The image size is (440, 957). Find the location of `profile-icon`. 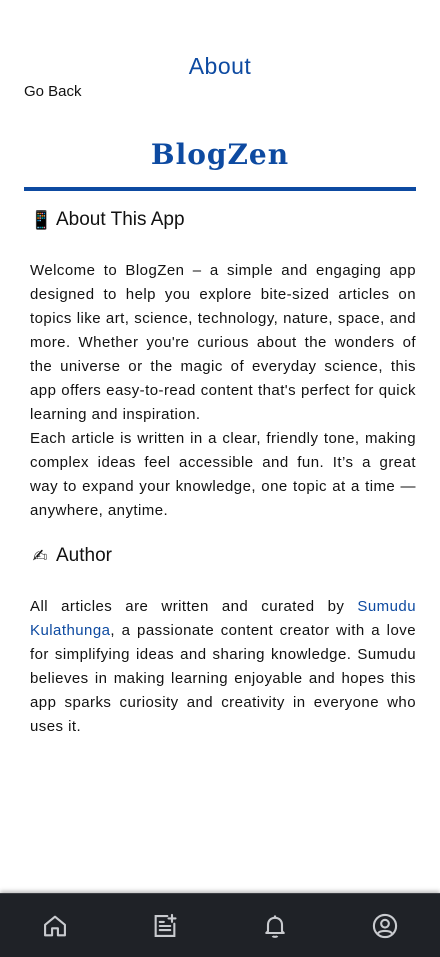

profile-icon is located at coordinates (385, 925).